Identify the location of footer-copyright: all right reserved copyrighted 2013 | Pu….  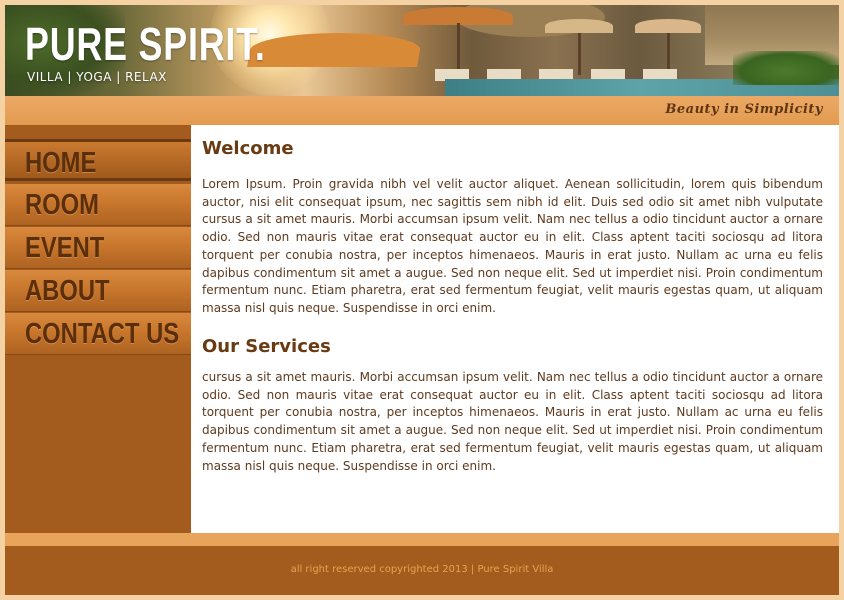
(422, 569).